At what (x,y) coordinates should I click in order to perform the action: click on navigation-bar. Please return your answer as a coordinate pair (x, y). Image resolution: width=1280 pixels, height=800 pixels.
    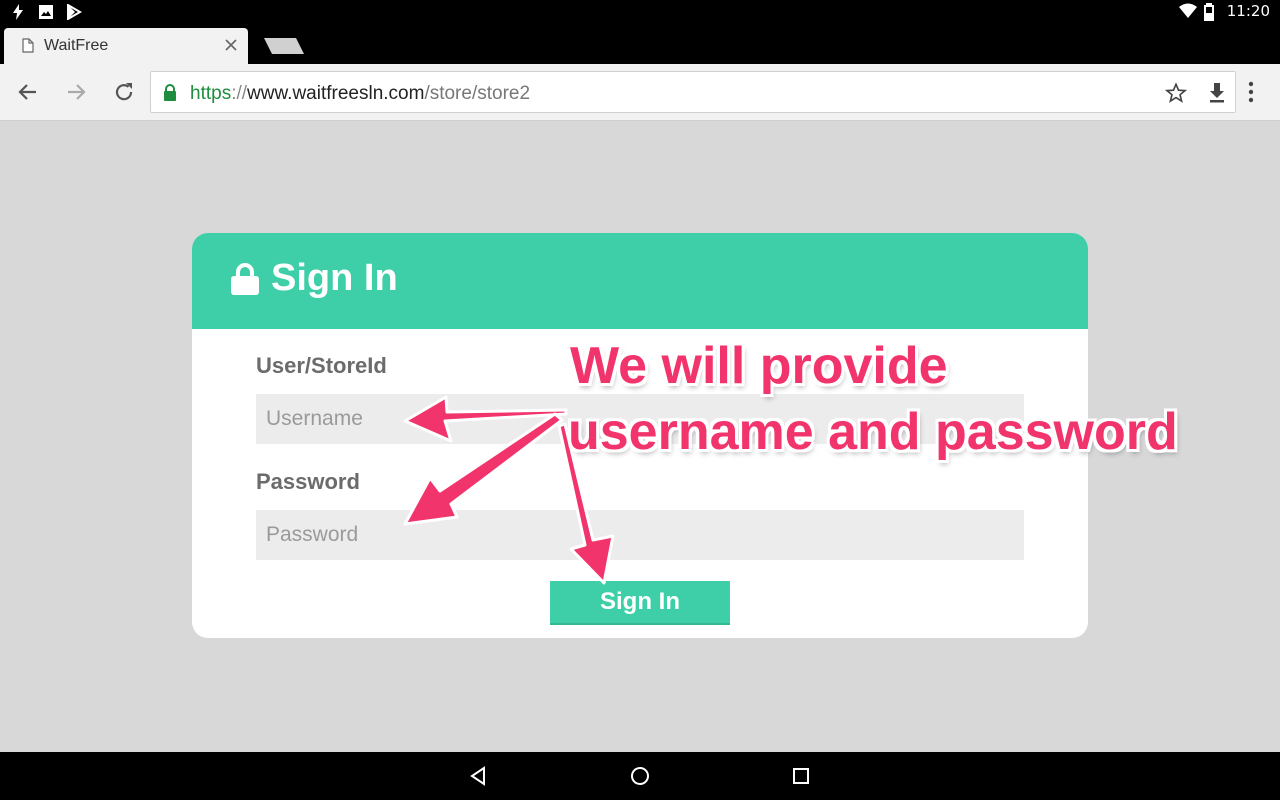
    Looking at the image, I should click on (640, 776).